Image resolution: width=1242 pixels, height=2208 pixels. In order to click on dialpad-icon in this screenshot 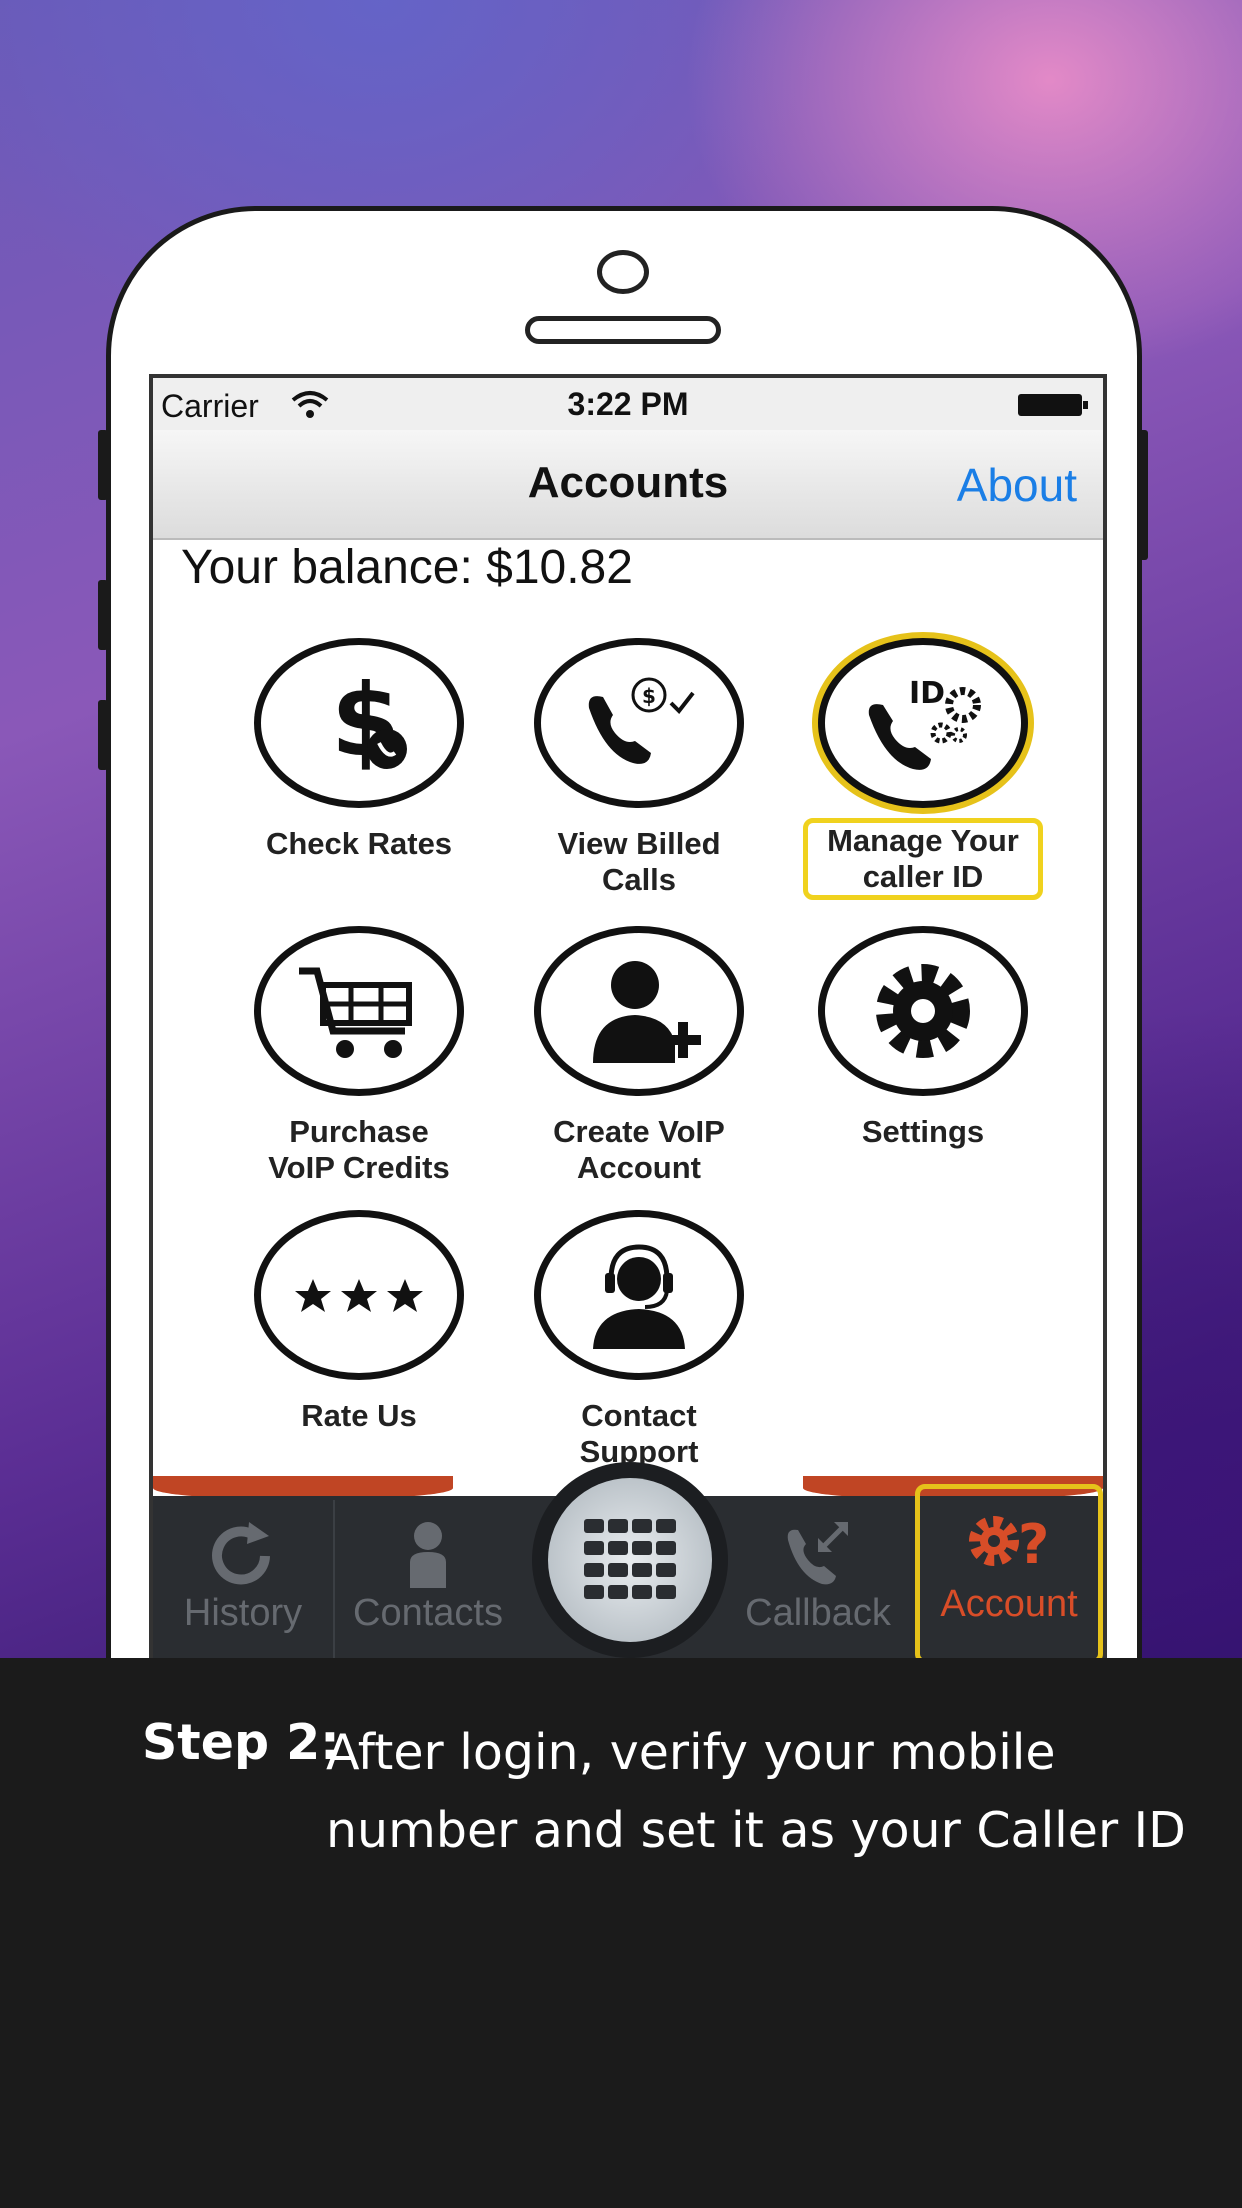, I will do `click(630, 1560)`.